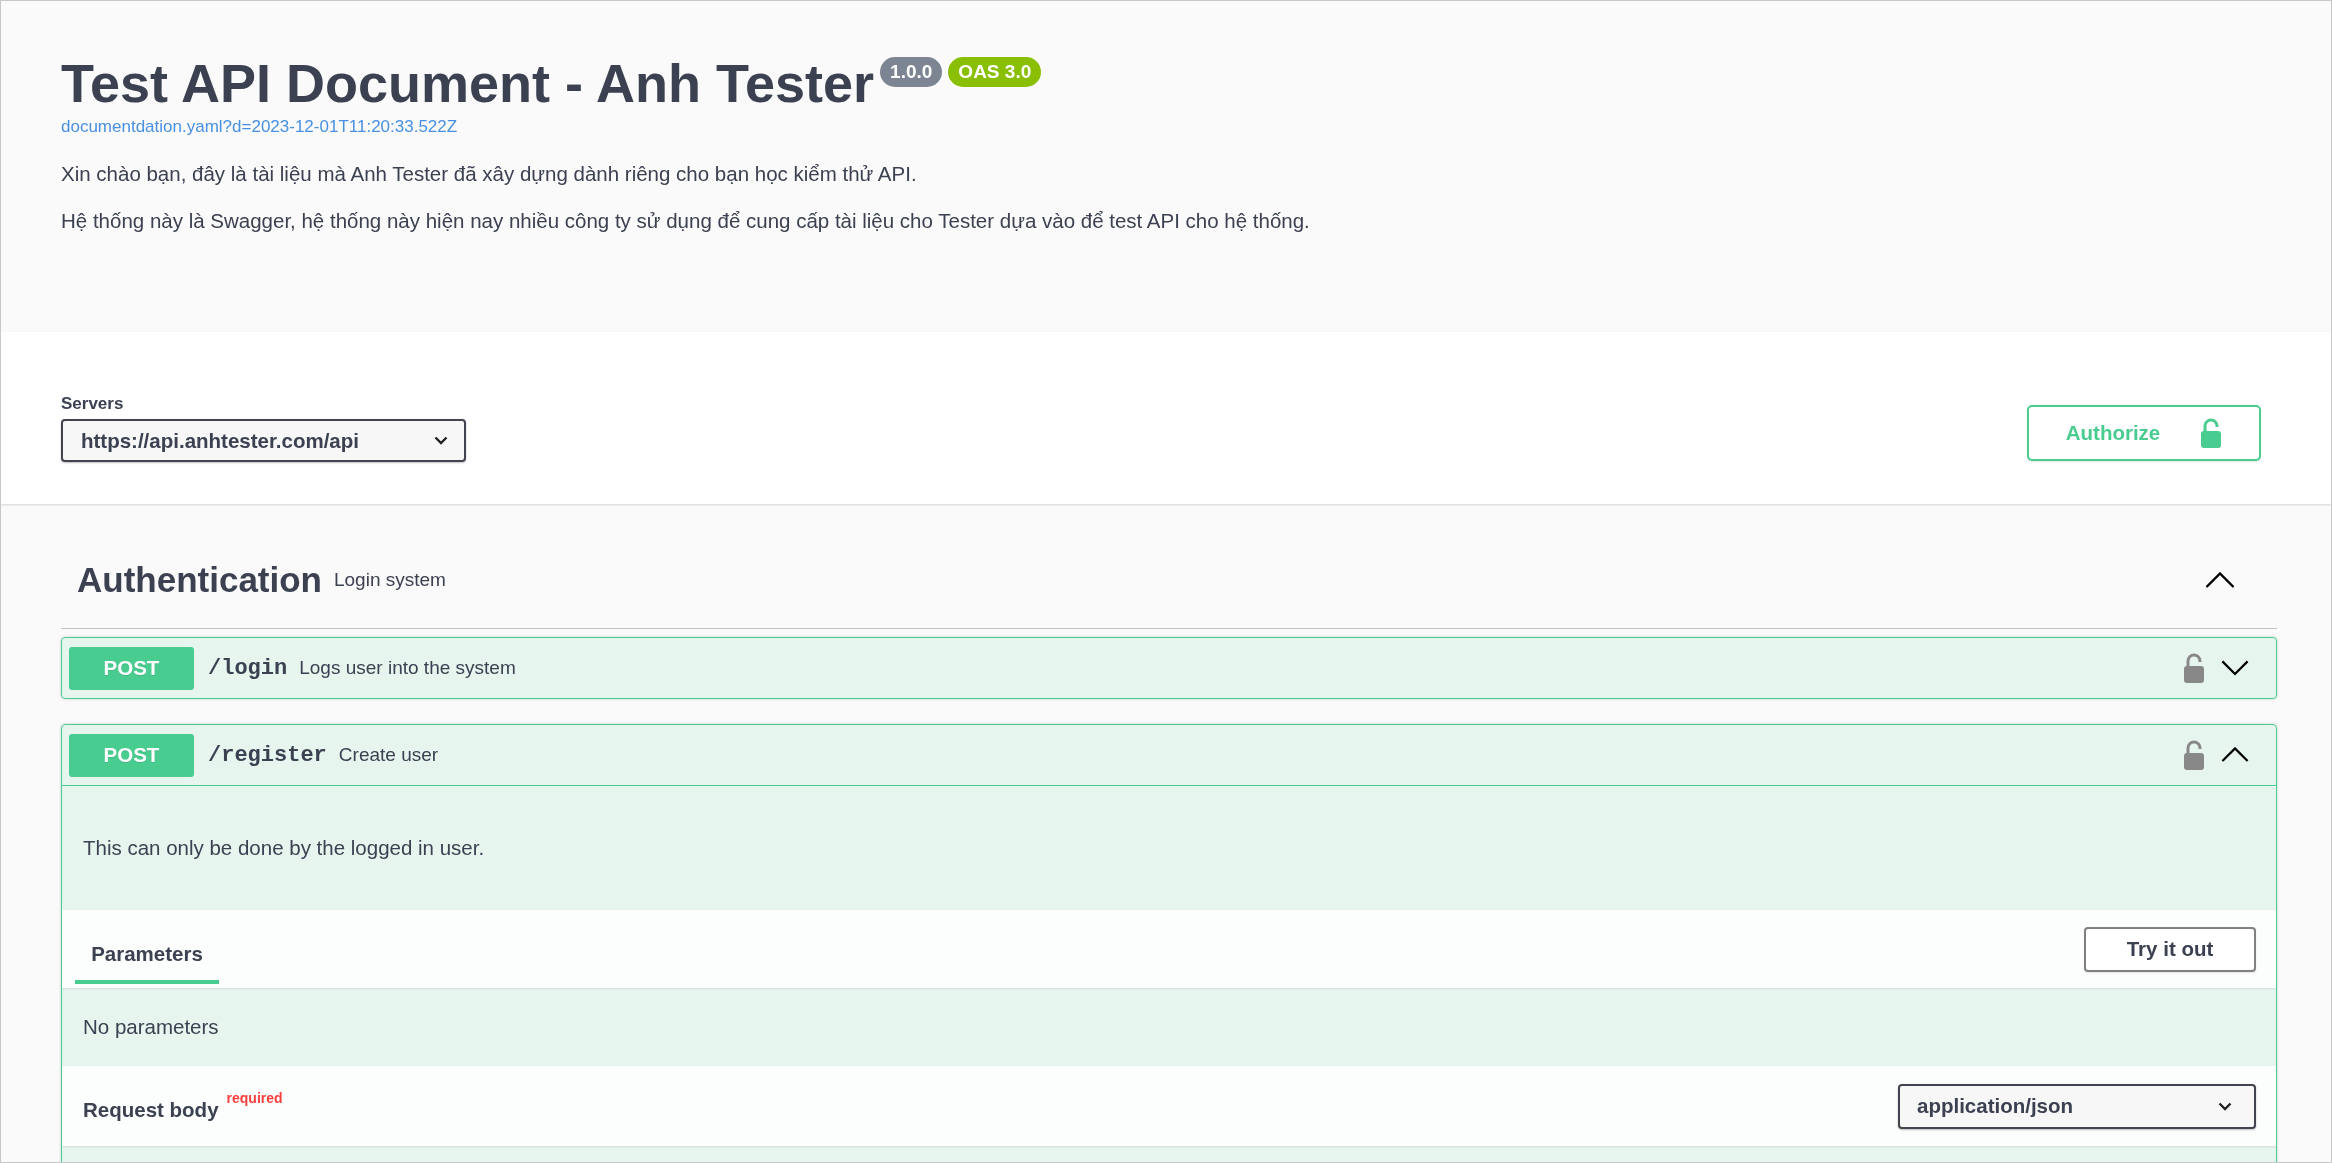  Describe the element at coordinates (93, 404) in the screenshot. I see `servers-label: Servers` at that location.